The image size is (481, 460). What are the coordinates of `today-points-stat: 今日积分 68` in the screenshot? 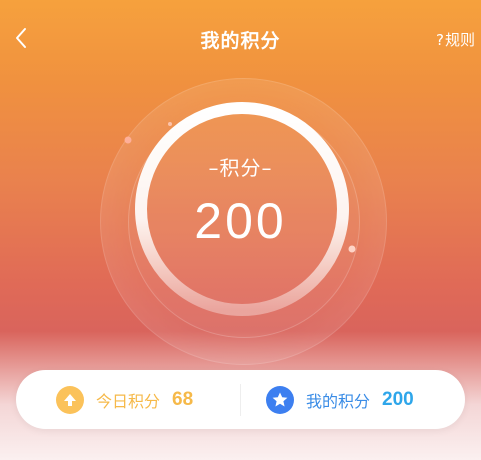 It's located at (124, 399).